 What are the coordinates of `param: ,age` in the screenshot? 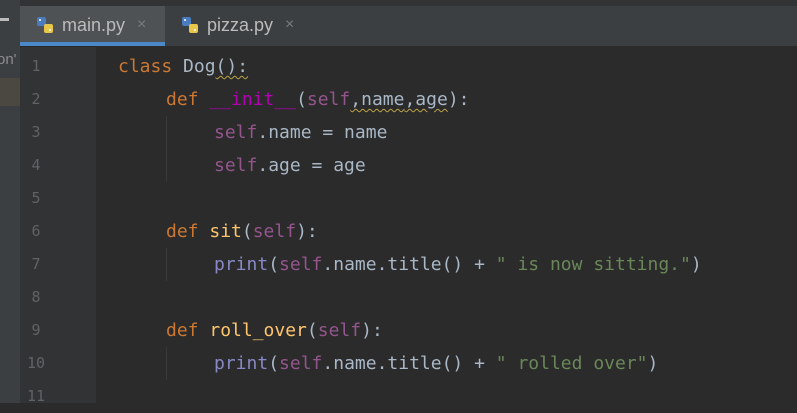 It's located at (426, 99).